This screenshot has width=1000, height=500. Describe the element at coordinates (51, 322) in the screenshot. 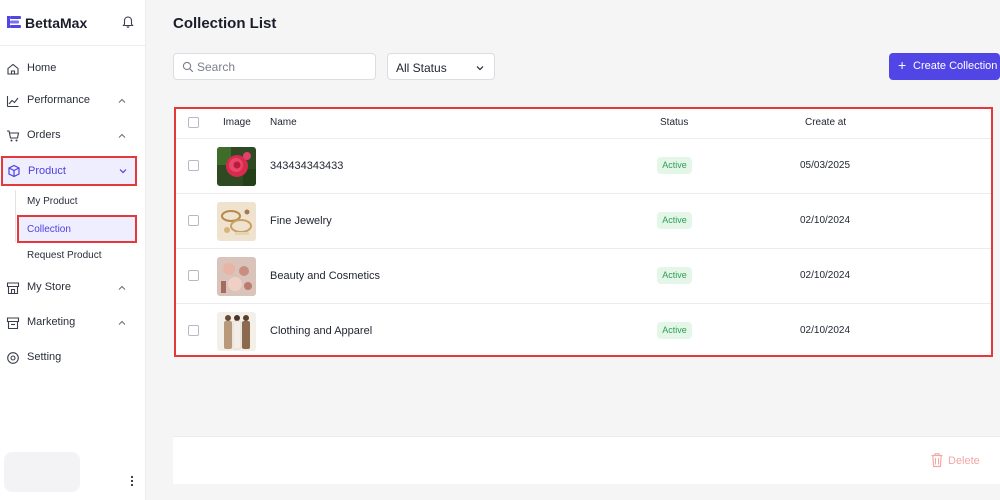

I see `sidebar-item-label: Marketing` at that location.